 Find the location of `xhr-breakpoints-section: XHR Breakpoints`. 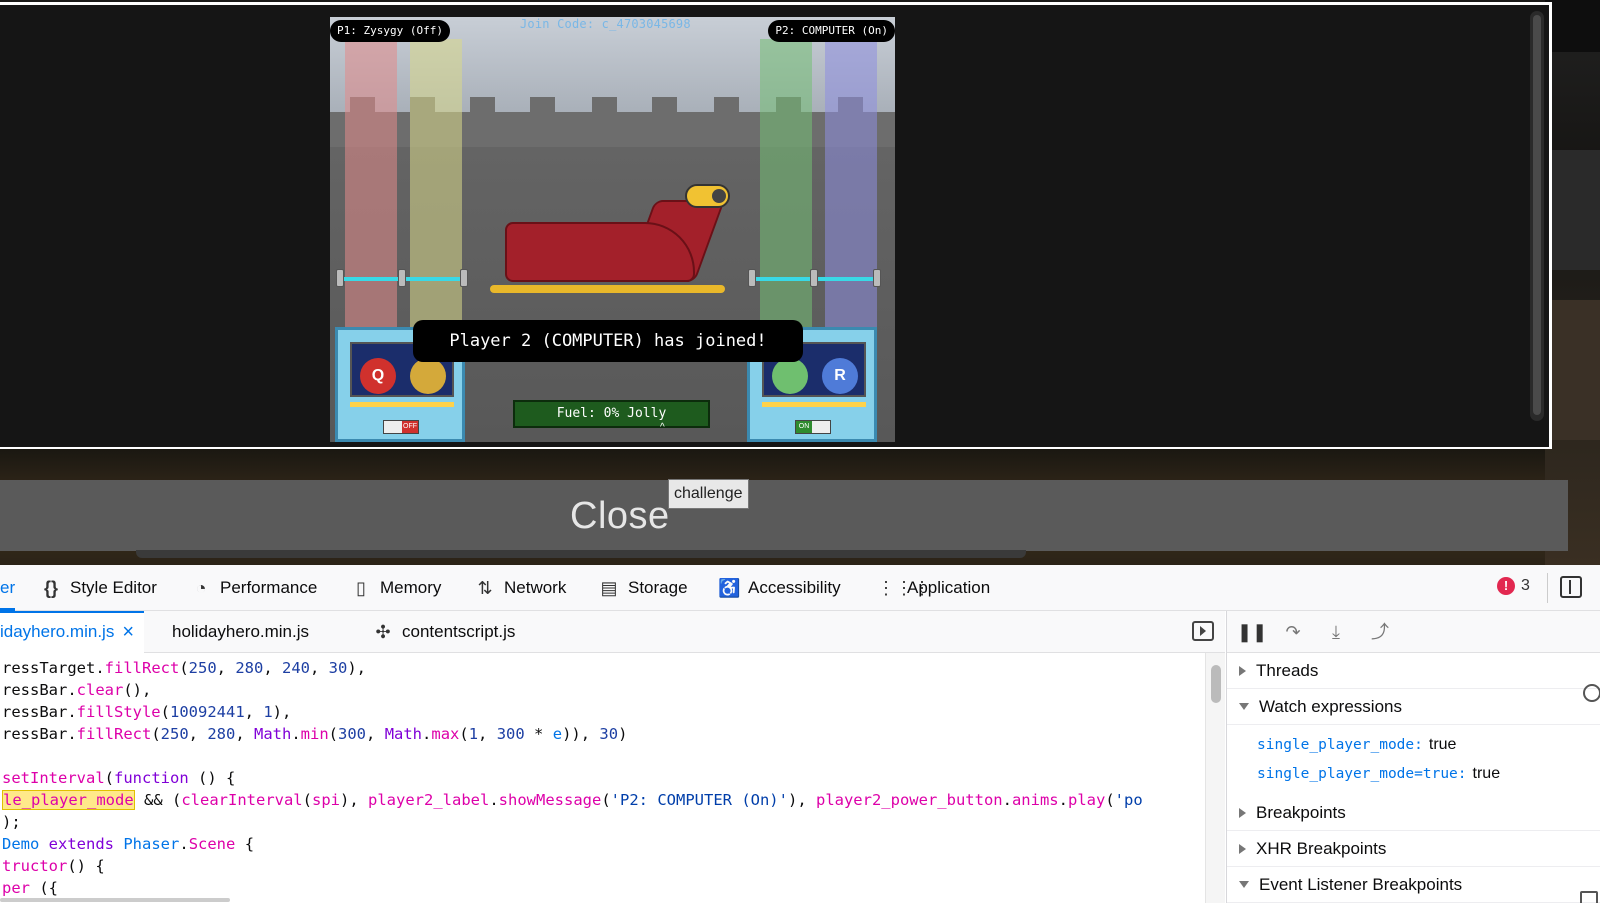

xhr-breakpoints-section: XHR Breakpoints is located at coordinates (1413, 849).